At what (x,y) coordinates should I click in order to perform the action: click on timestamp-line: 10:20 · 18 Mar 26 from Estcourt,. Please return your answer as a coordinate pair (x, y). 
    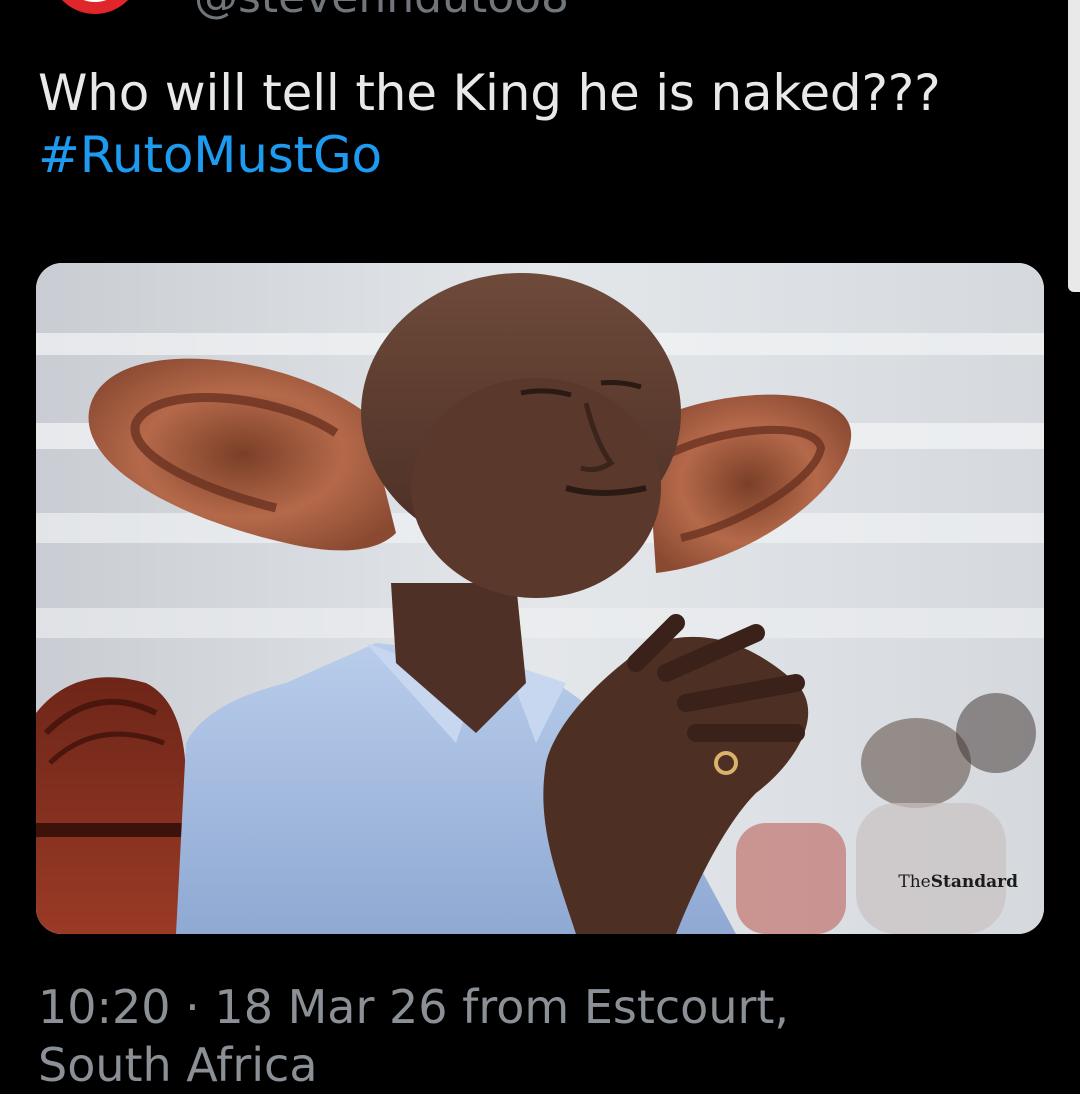
    Looking at the image, I should click on (538, 1007).